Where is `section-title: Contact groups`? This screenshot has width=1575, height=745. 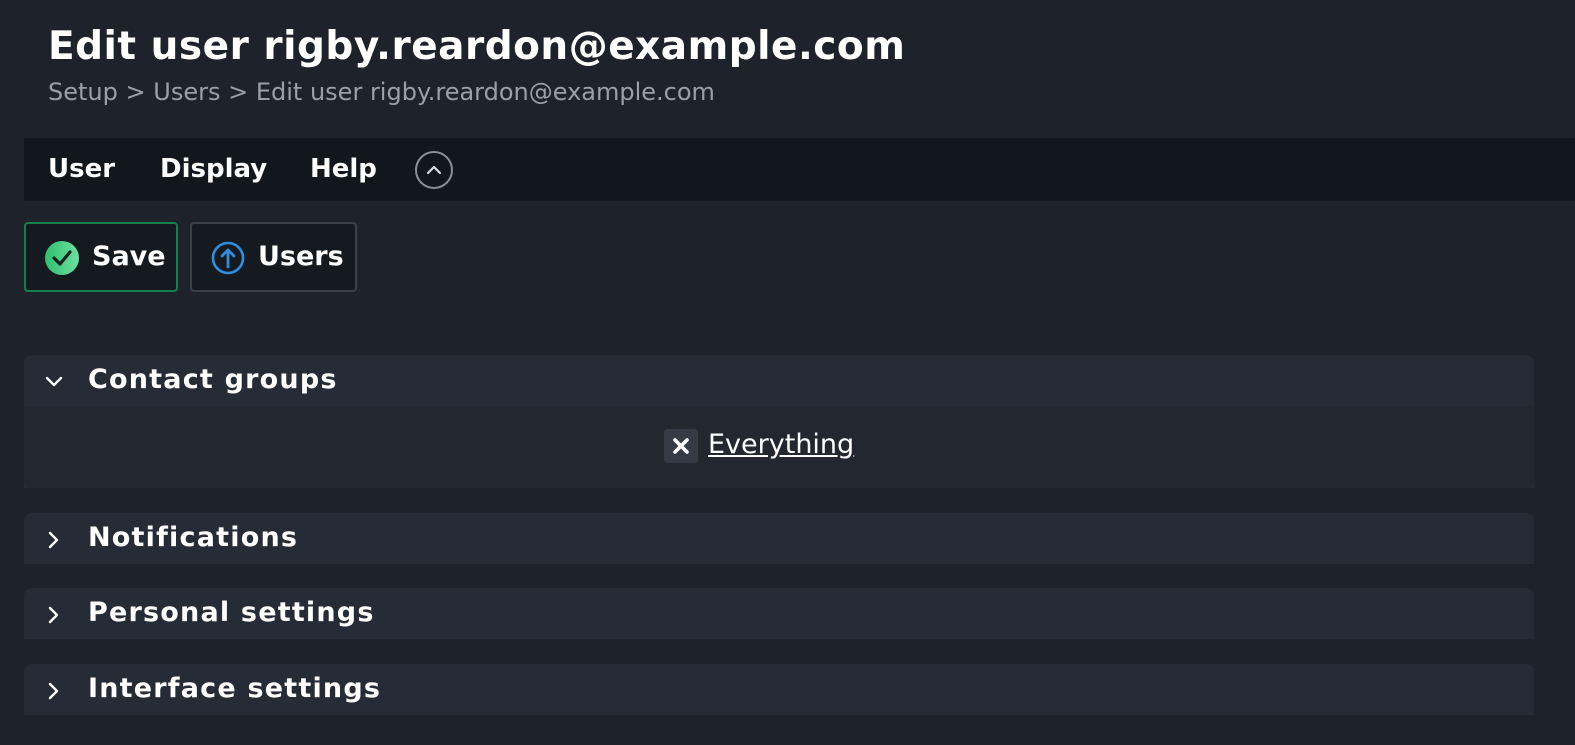 section-title: Contact groups is located at coordinates (213, 379).